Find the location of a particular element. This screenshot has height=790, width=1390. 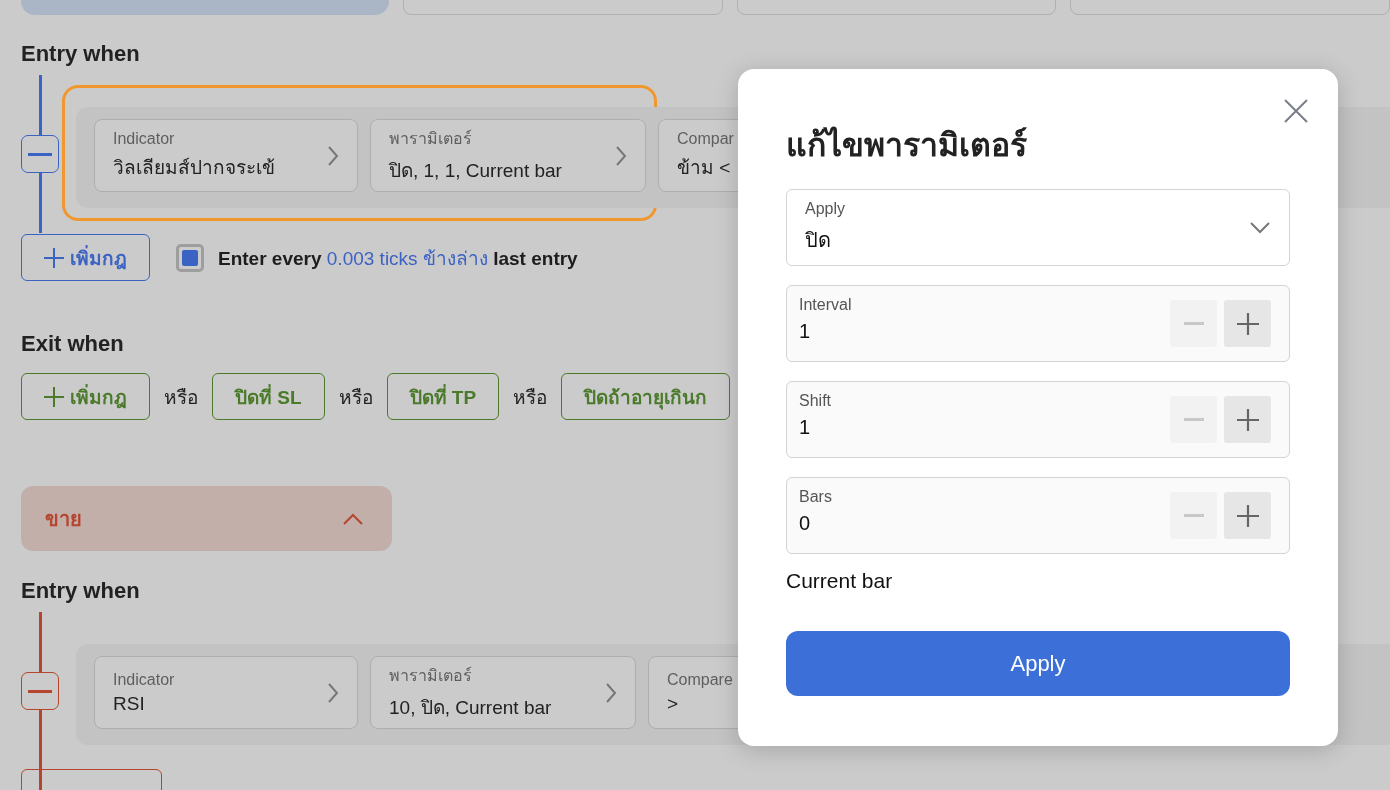

chevron-down-icon is located at coordinates (1260, 227).